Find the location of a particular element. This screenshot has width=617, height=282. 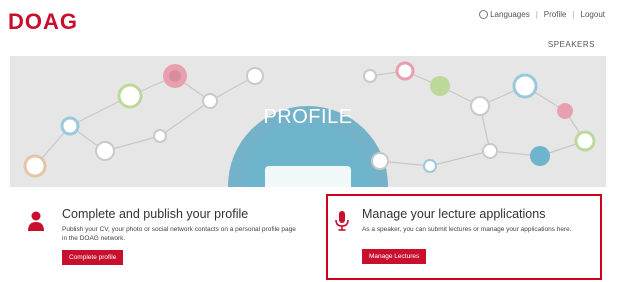

microphone-icon is located at coordinates (342, 221).